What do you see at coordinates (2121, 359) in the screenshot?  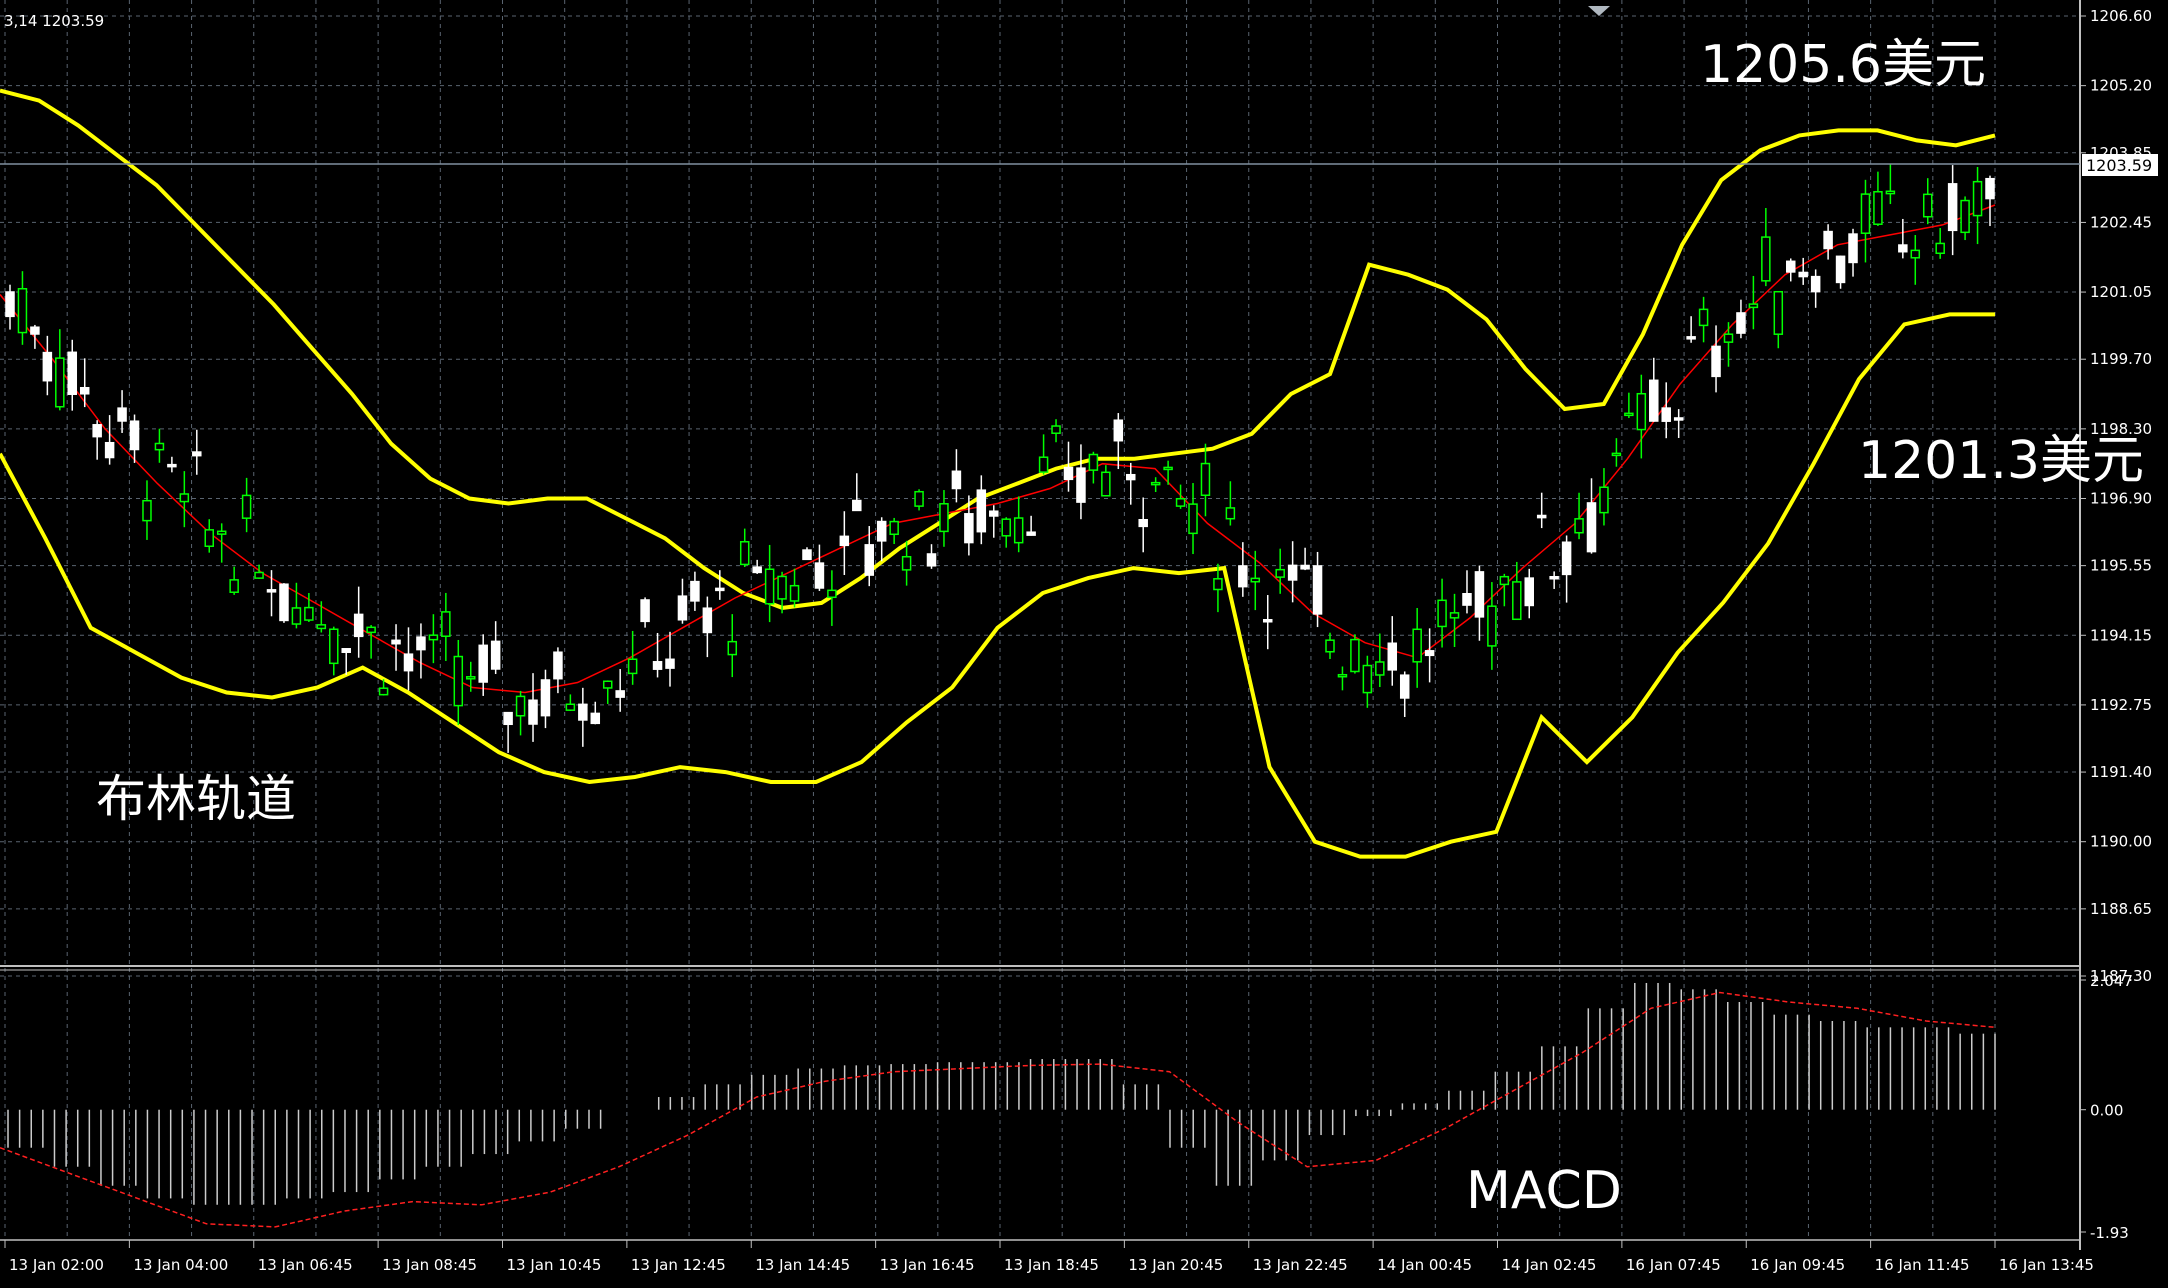 I see `y-tick-label: 1199.70` at bounding box center [2121, 359].